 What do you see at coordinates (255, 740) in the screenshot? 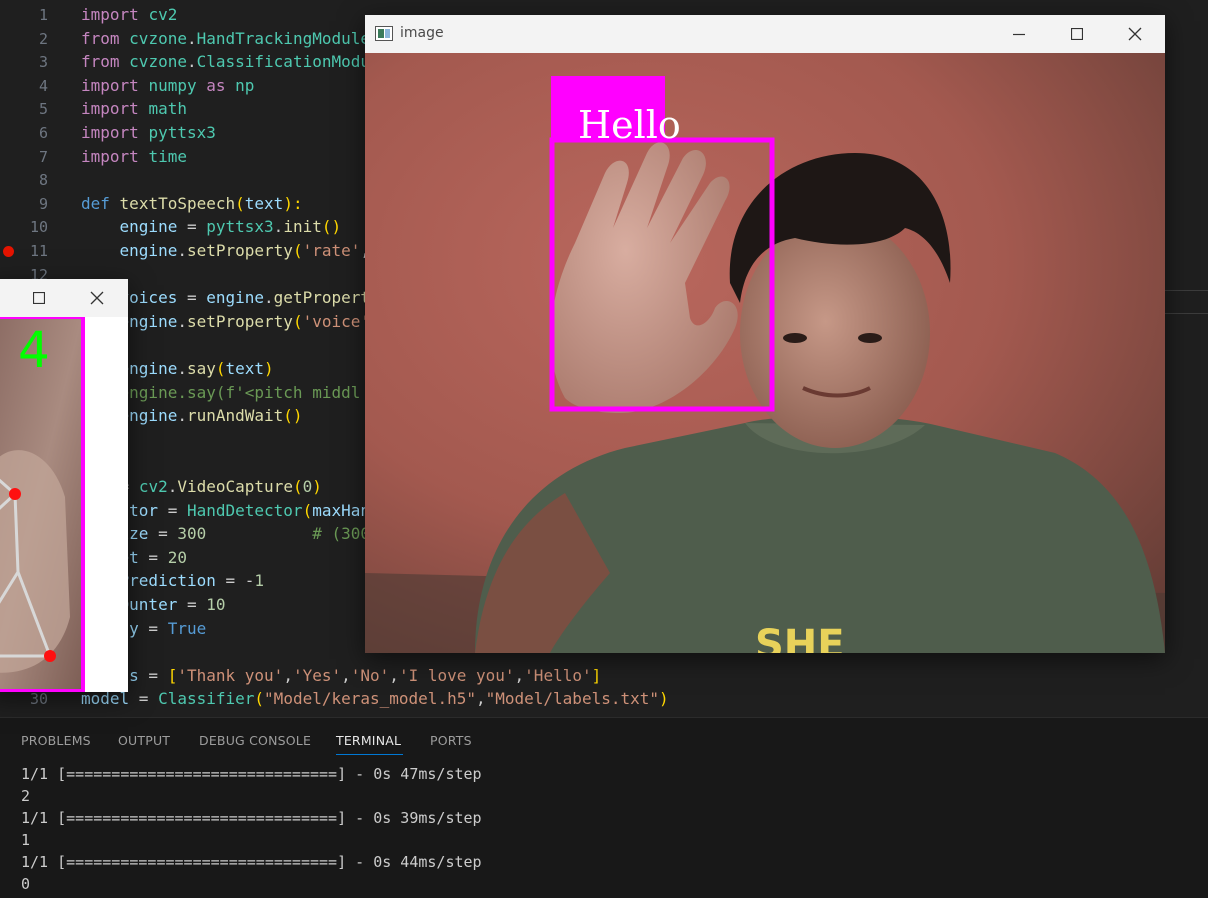
I see `tab-debug-console: DEBUG CONSOLE` at bounding box center [255, 740].